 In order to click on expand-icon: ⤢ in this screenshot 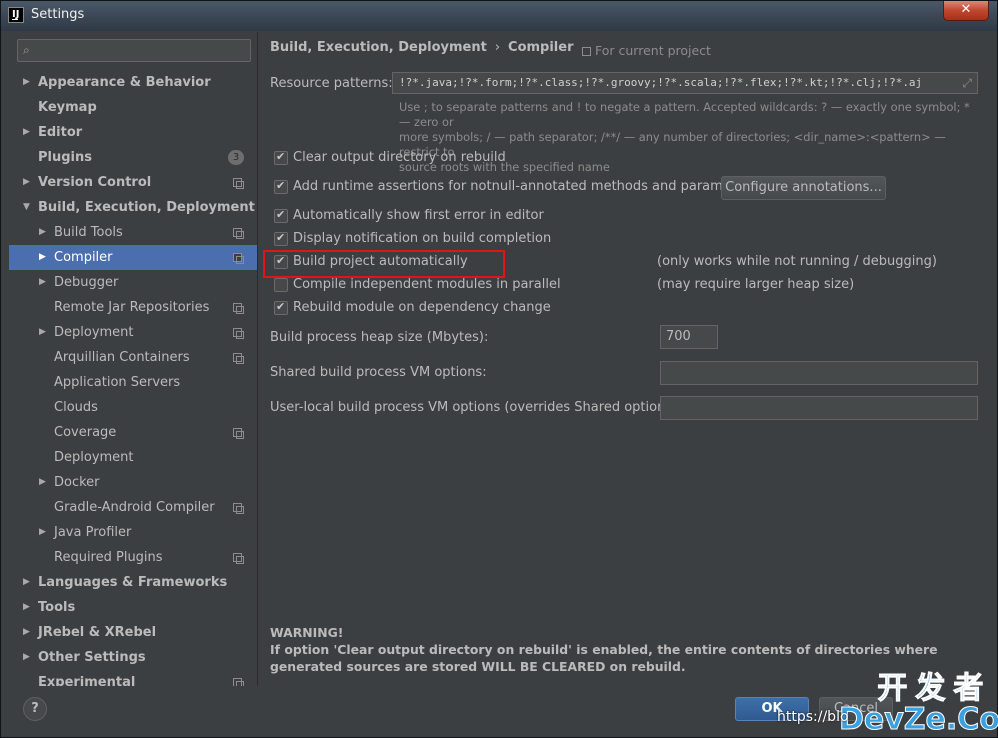, I will do `click(967, 83)`.